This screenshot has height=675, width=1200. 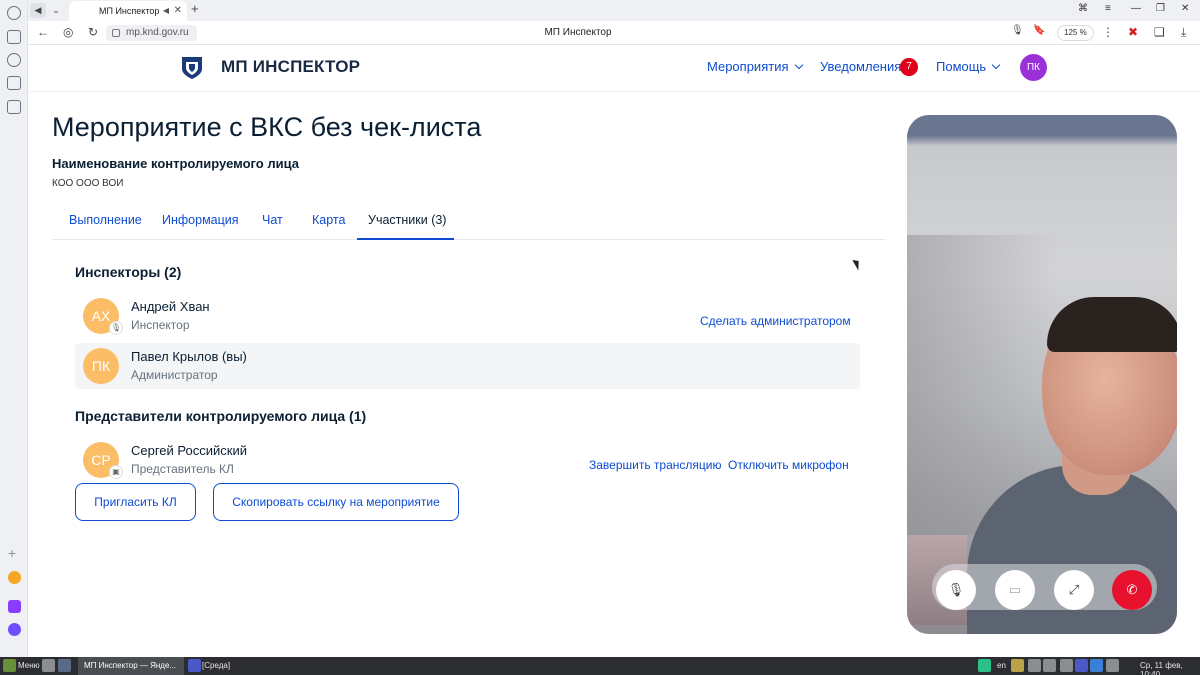 I want to click on volume-icon, so click(x=1049, y=665).